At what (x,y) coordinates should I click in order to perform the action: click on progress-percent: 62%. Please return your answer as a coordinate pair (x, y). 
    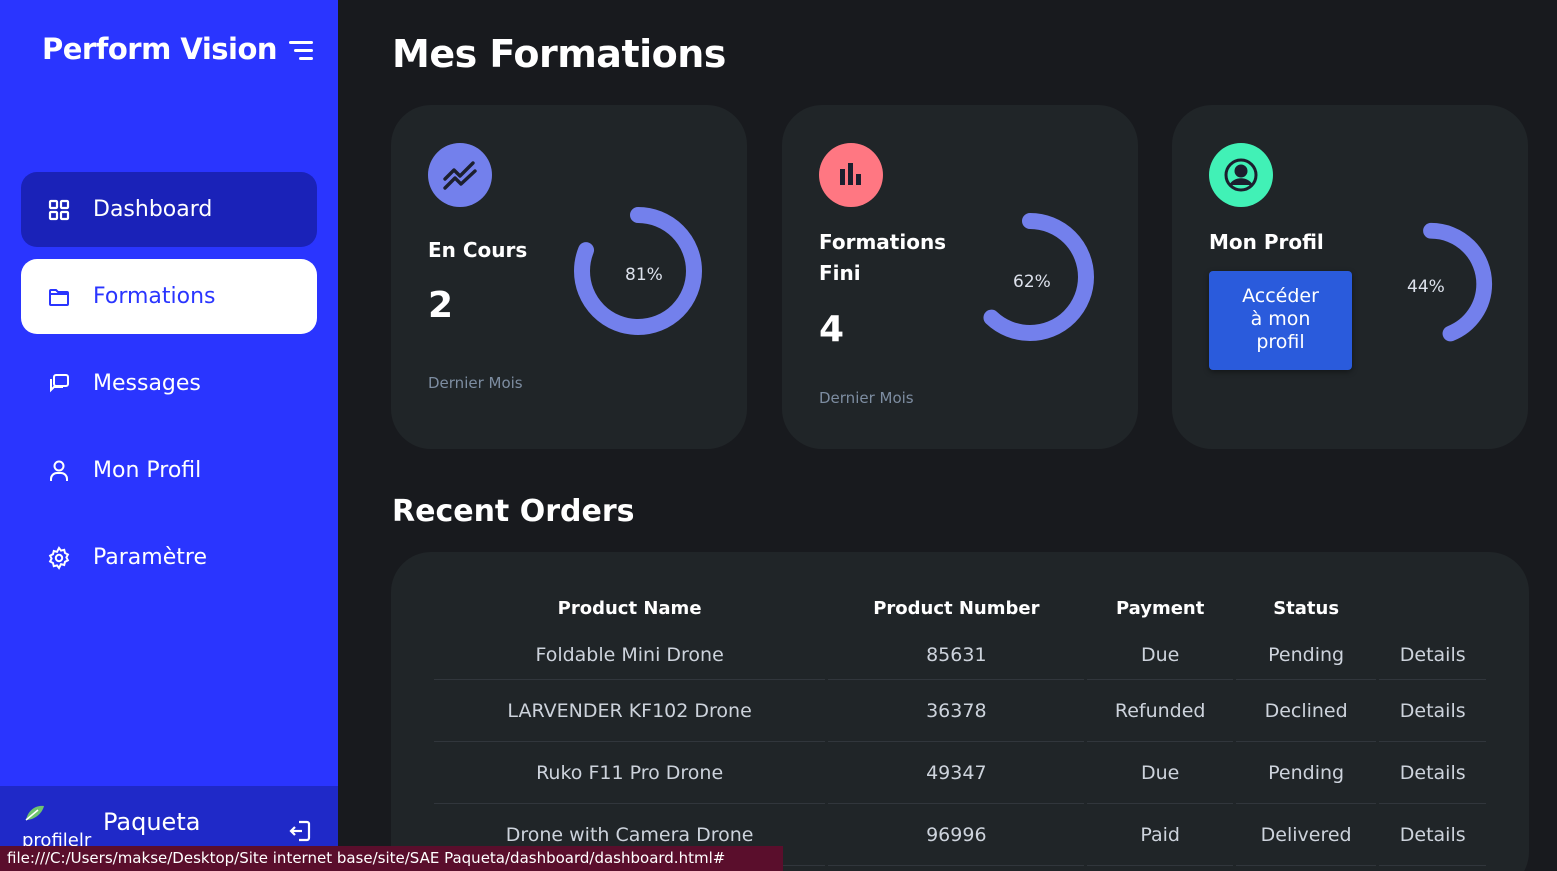
    Looking at the image, I should click on (1032, 282).